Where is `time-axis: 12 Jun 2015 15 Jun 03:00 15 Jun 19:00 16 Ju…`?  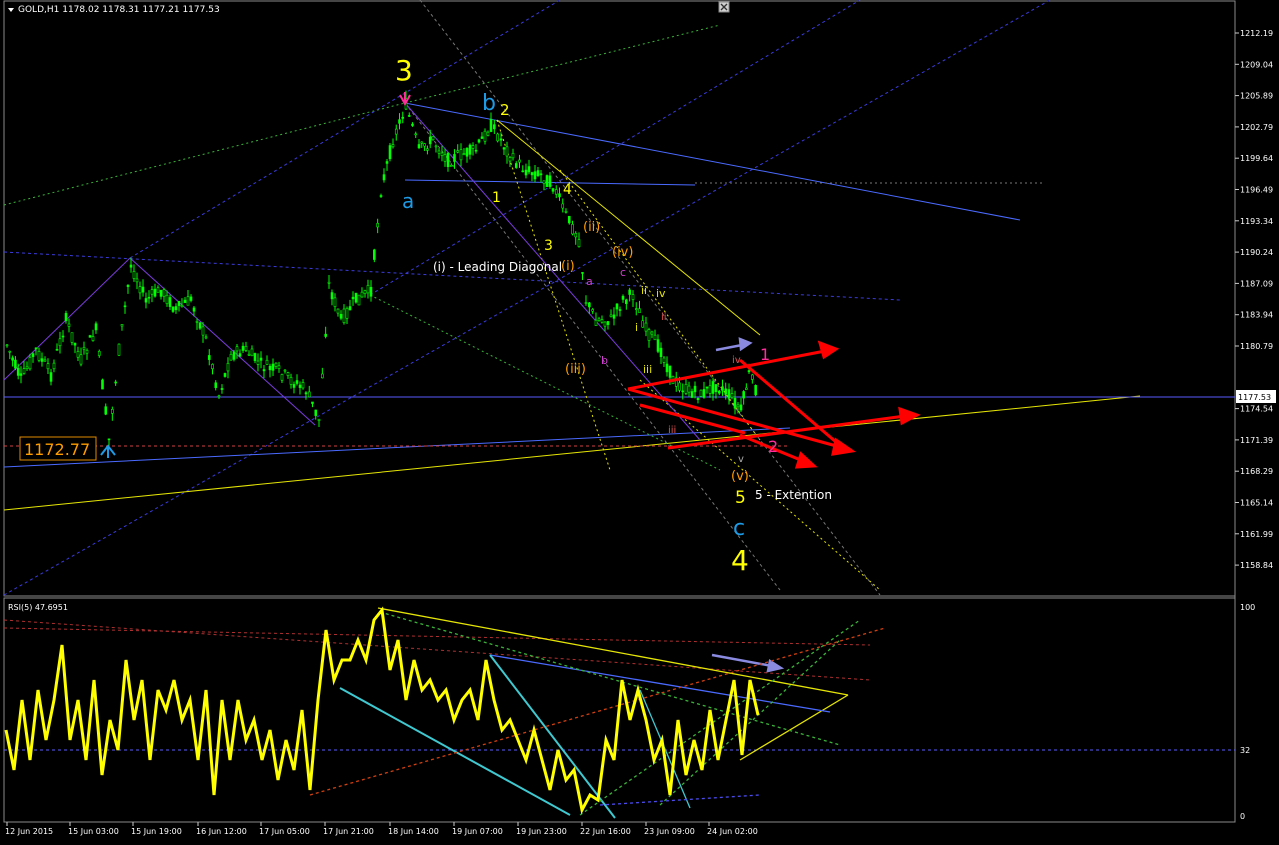 time-axis: 12 Jun 2015 15 Jun 03:00 15 Jun 19:00 16 Ju… is located at coordinates (381, 829).